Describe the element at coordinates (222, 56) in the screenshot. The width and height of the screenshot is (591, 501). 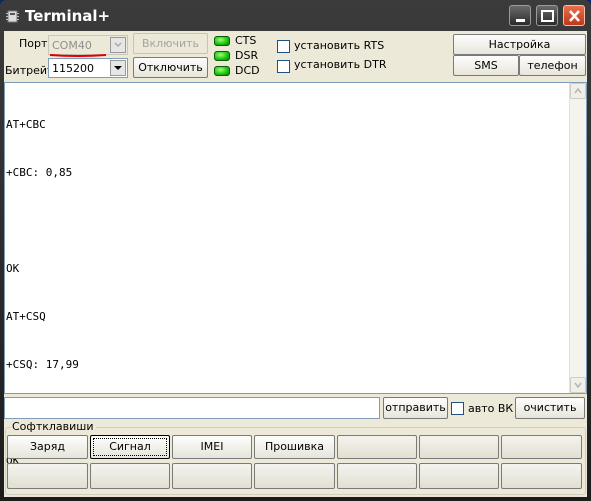
I see `dsr-led-icon` at that location.